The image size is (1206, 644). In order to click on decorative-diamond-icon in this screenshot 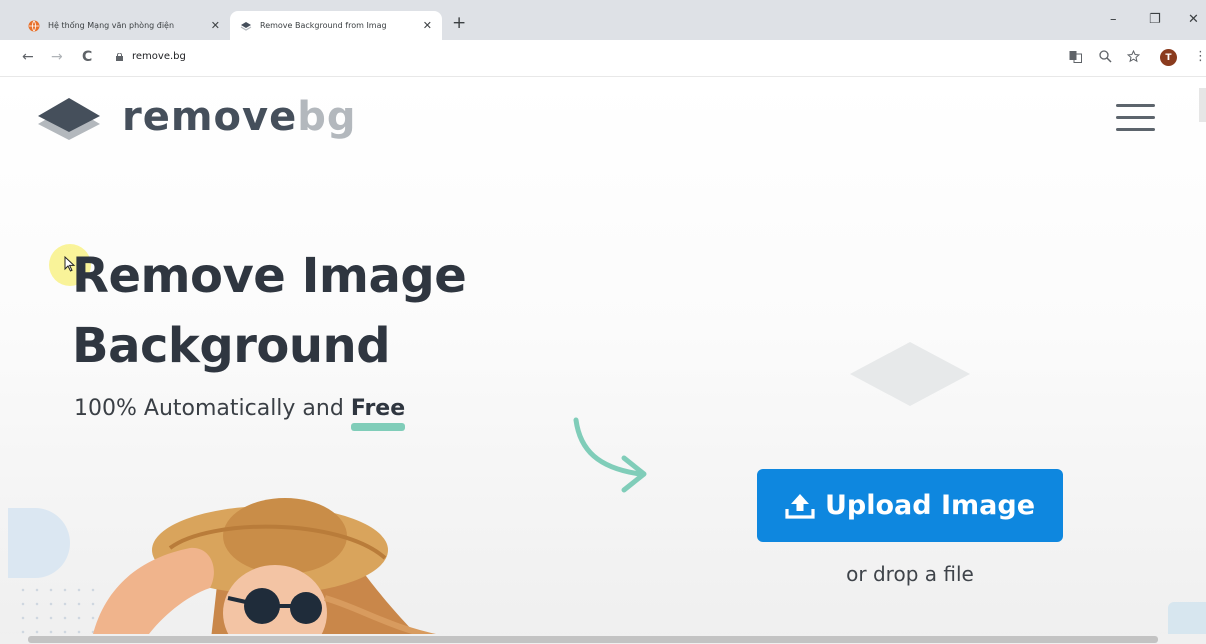, I will do `click(910, 374)`.